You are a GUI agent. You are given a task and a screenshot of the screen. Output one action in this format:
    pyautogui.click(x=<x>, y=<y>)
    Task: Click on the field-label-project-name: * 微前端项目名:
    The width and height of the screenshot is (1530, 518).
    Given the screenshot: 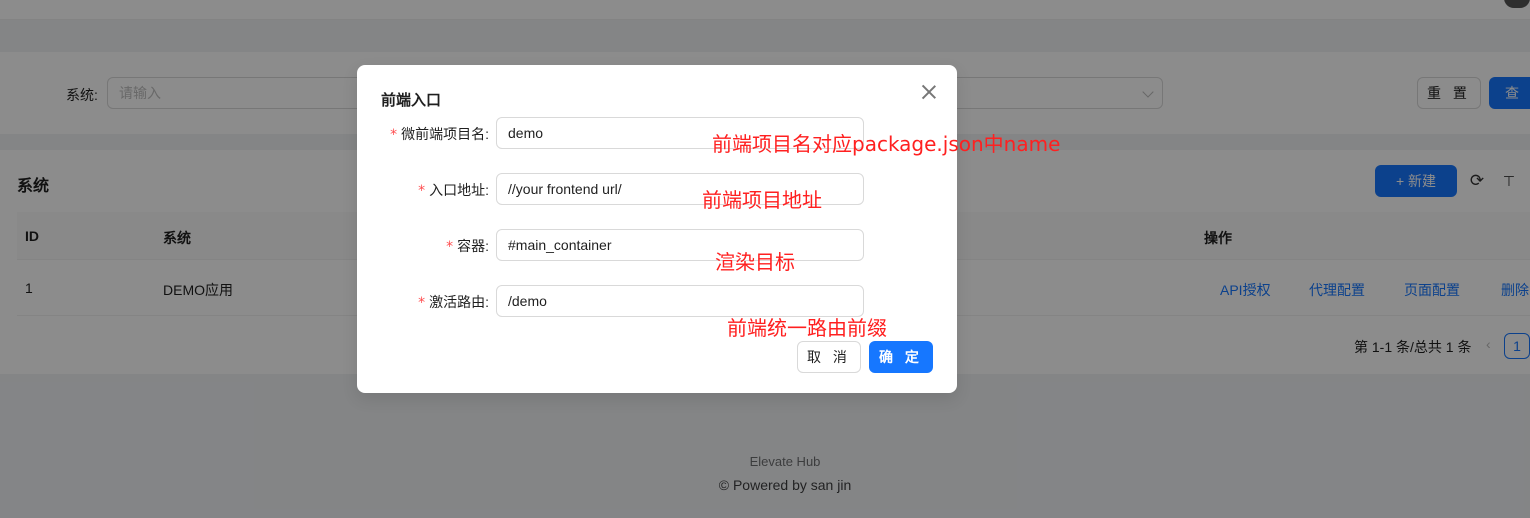 What is the action you would take?
    pyautogui.click(x=439, y=134)
    